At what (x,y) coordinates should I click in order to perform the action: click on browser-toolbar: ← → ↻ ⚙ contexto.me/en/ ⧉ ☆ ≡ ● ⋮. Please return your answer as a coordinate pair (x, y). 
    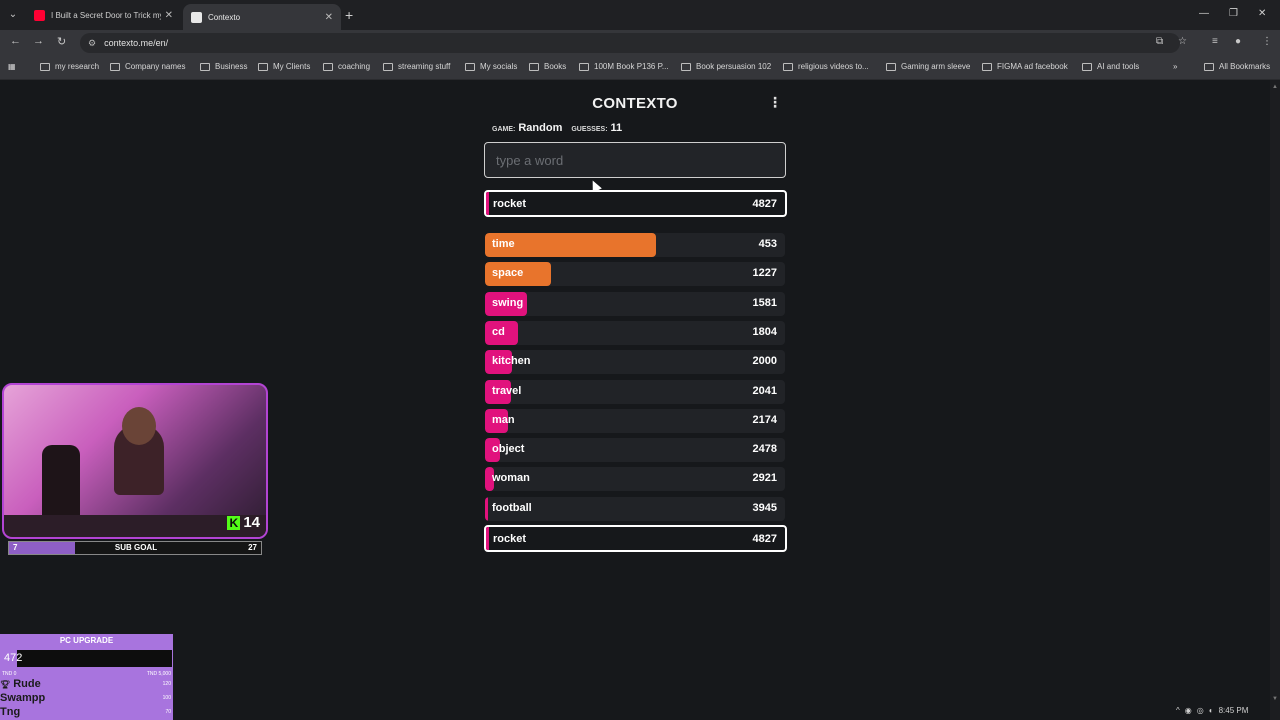
    Looking at the image, I should click on (640, 43).